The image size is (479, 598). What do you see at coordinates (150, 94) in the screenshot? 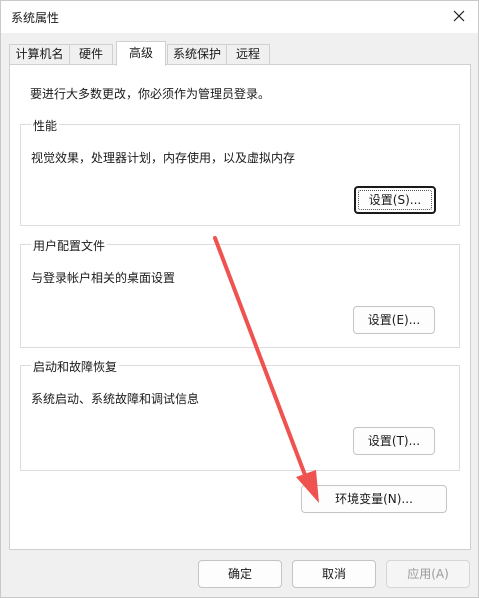
I see `admin-notice: 要进行大多数更改，你必须作为管理员登录。` at bounding box center [150, 94].